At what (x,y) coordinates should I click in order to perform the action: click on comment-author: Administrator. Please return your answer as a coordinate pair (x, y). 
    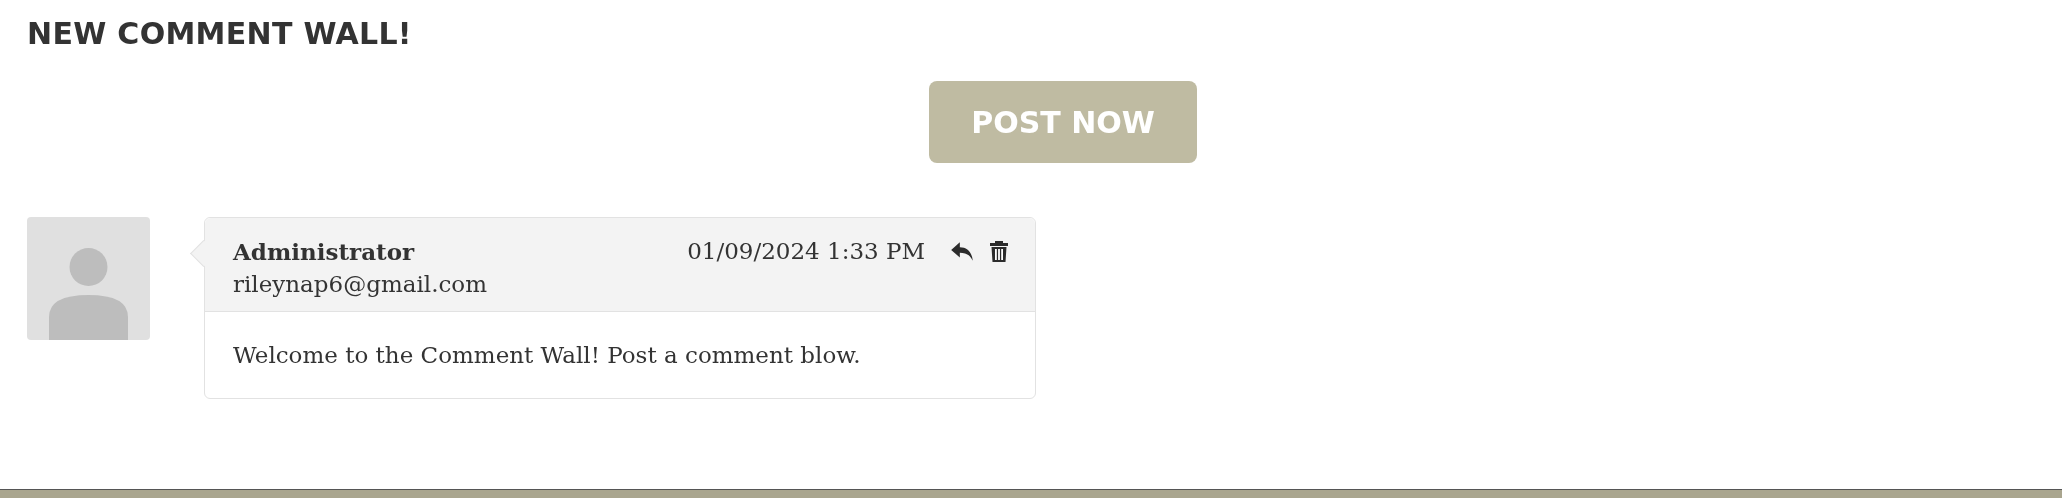
    Looking at the image, I should click on (324, 251).